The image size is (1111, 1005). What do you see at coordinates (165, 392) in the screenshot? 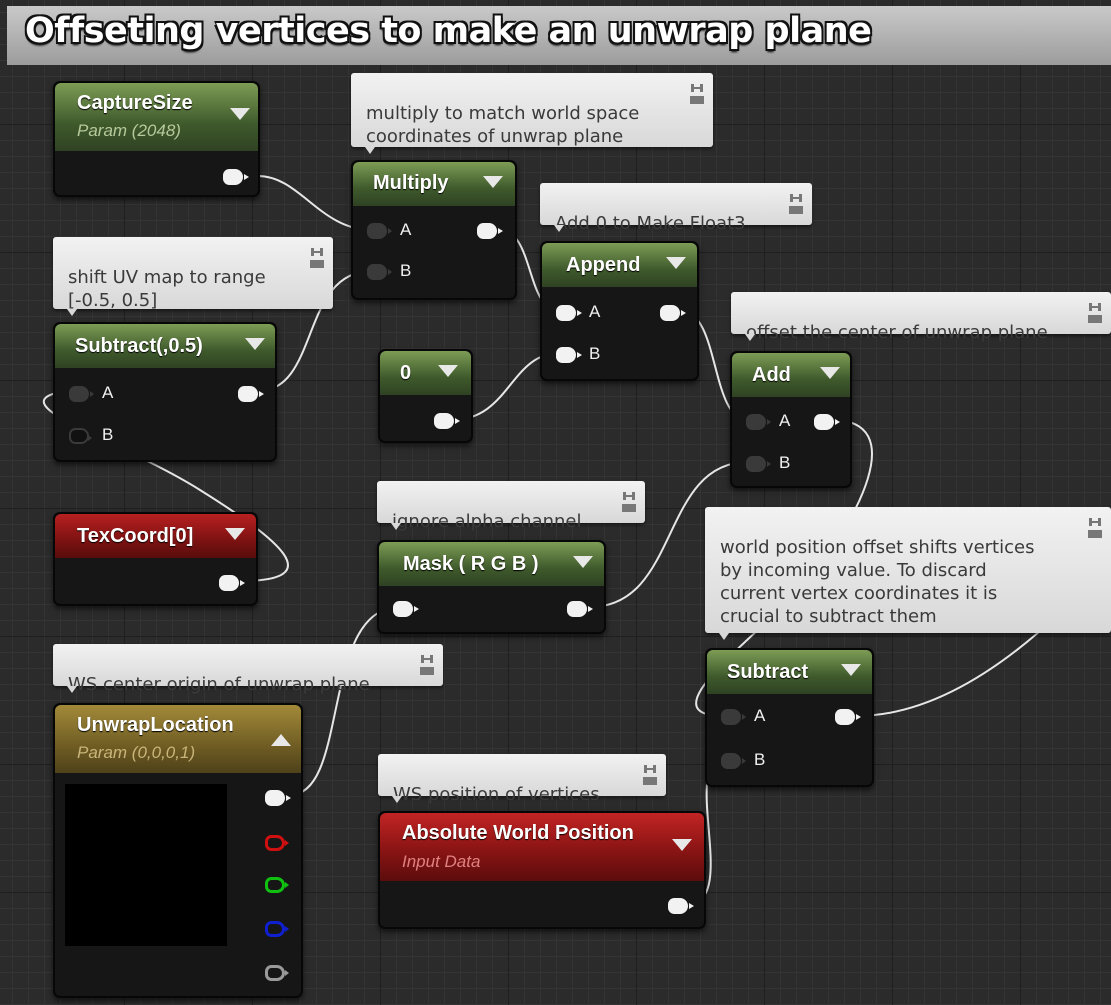
I see `node-subtract-half: Subtract(,0.5) A B` at bounding box center [165, 392].